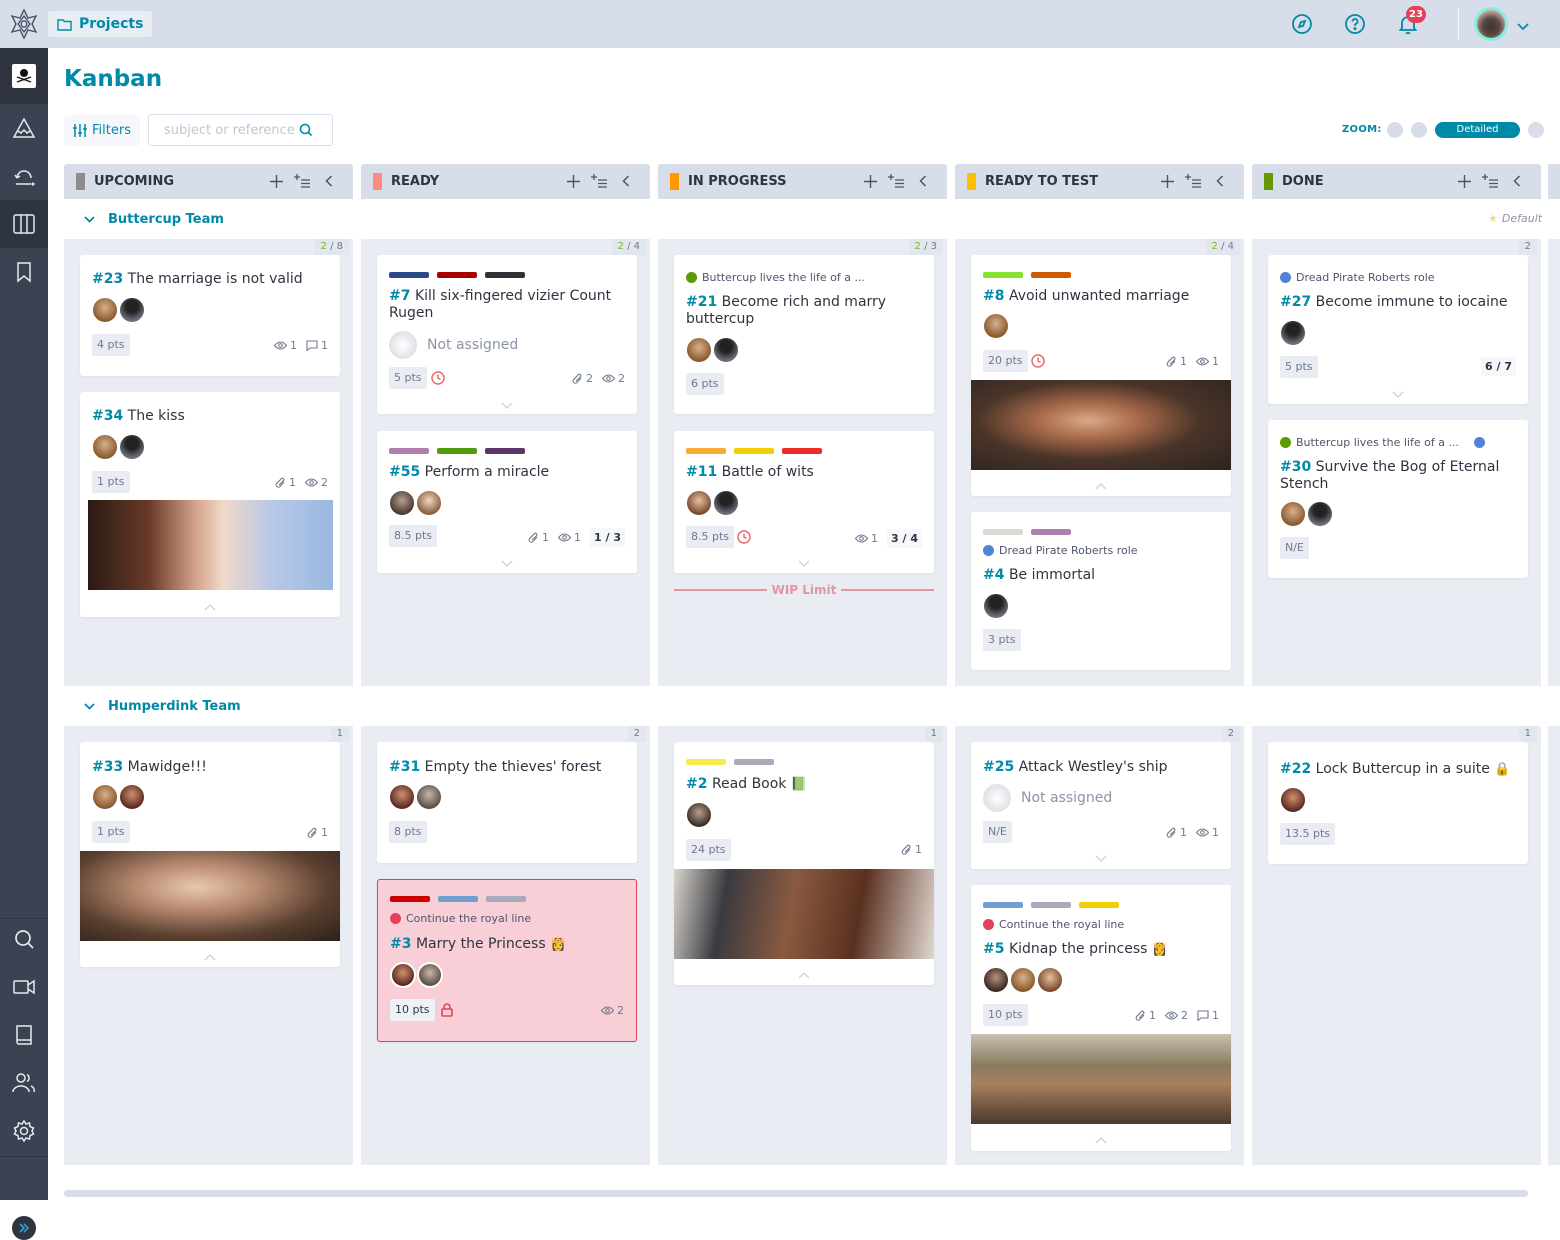  I want to click on compass-icon, so click(1302, 24).